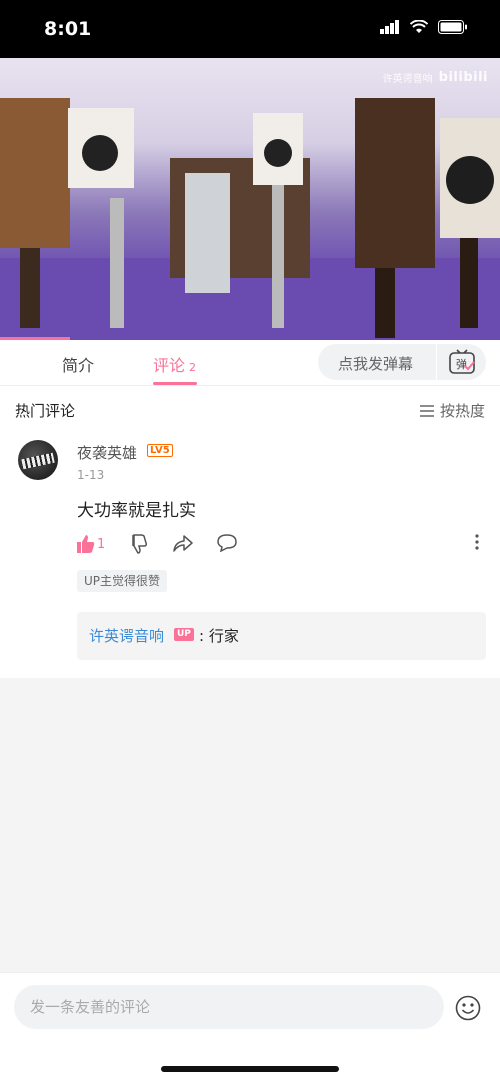 This screenshot has height=1082, width=500. What do you see at coordinates (419, 26) in the screenshot?
I see `wifi-icon` at bounding box center [419, 26].